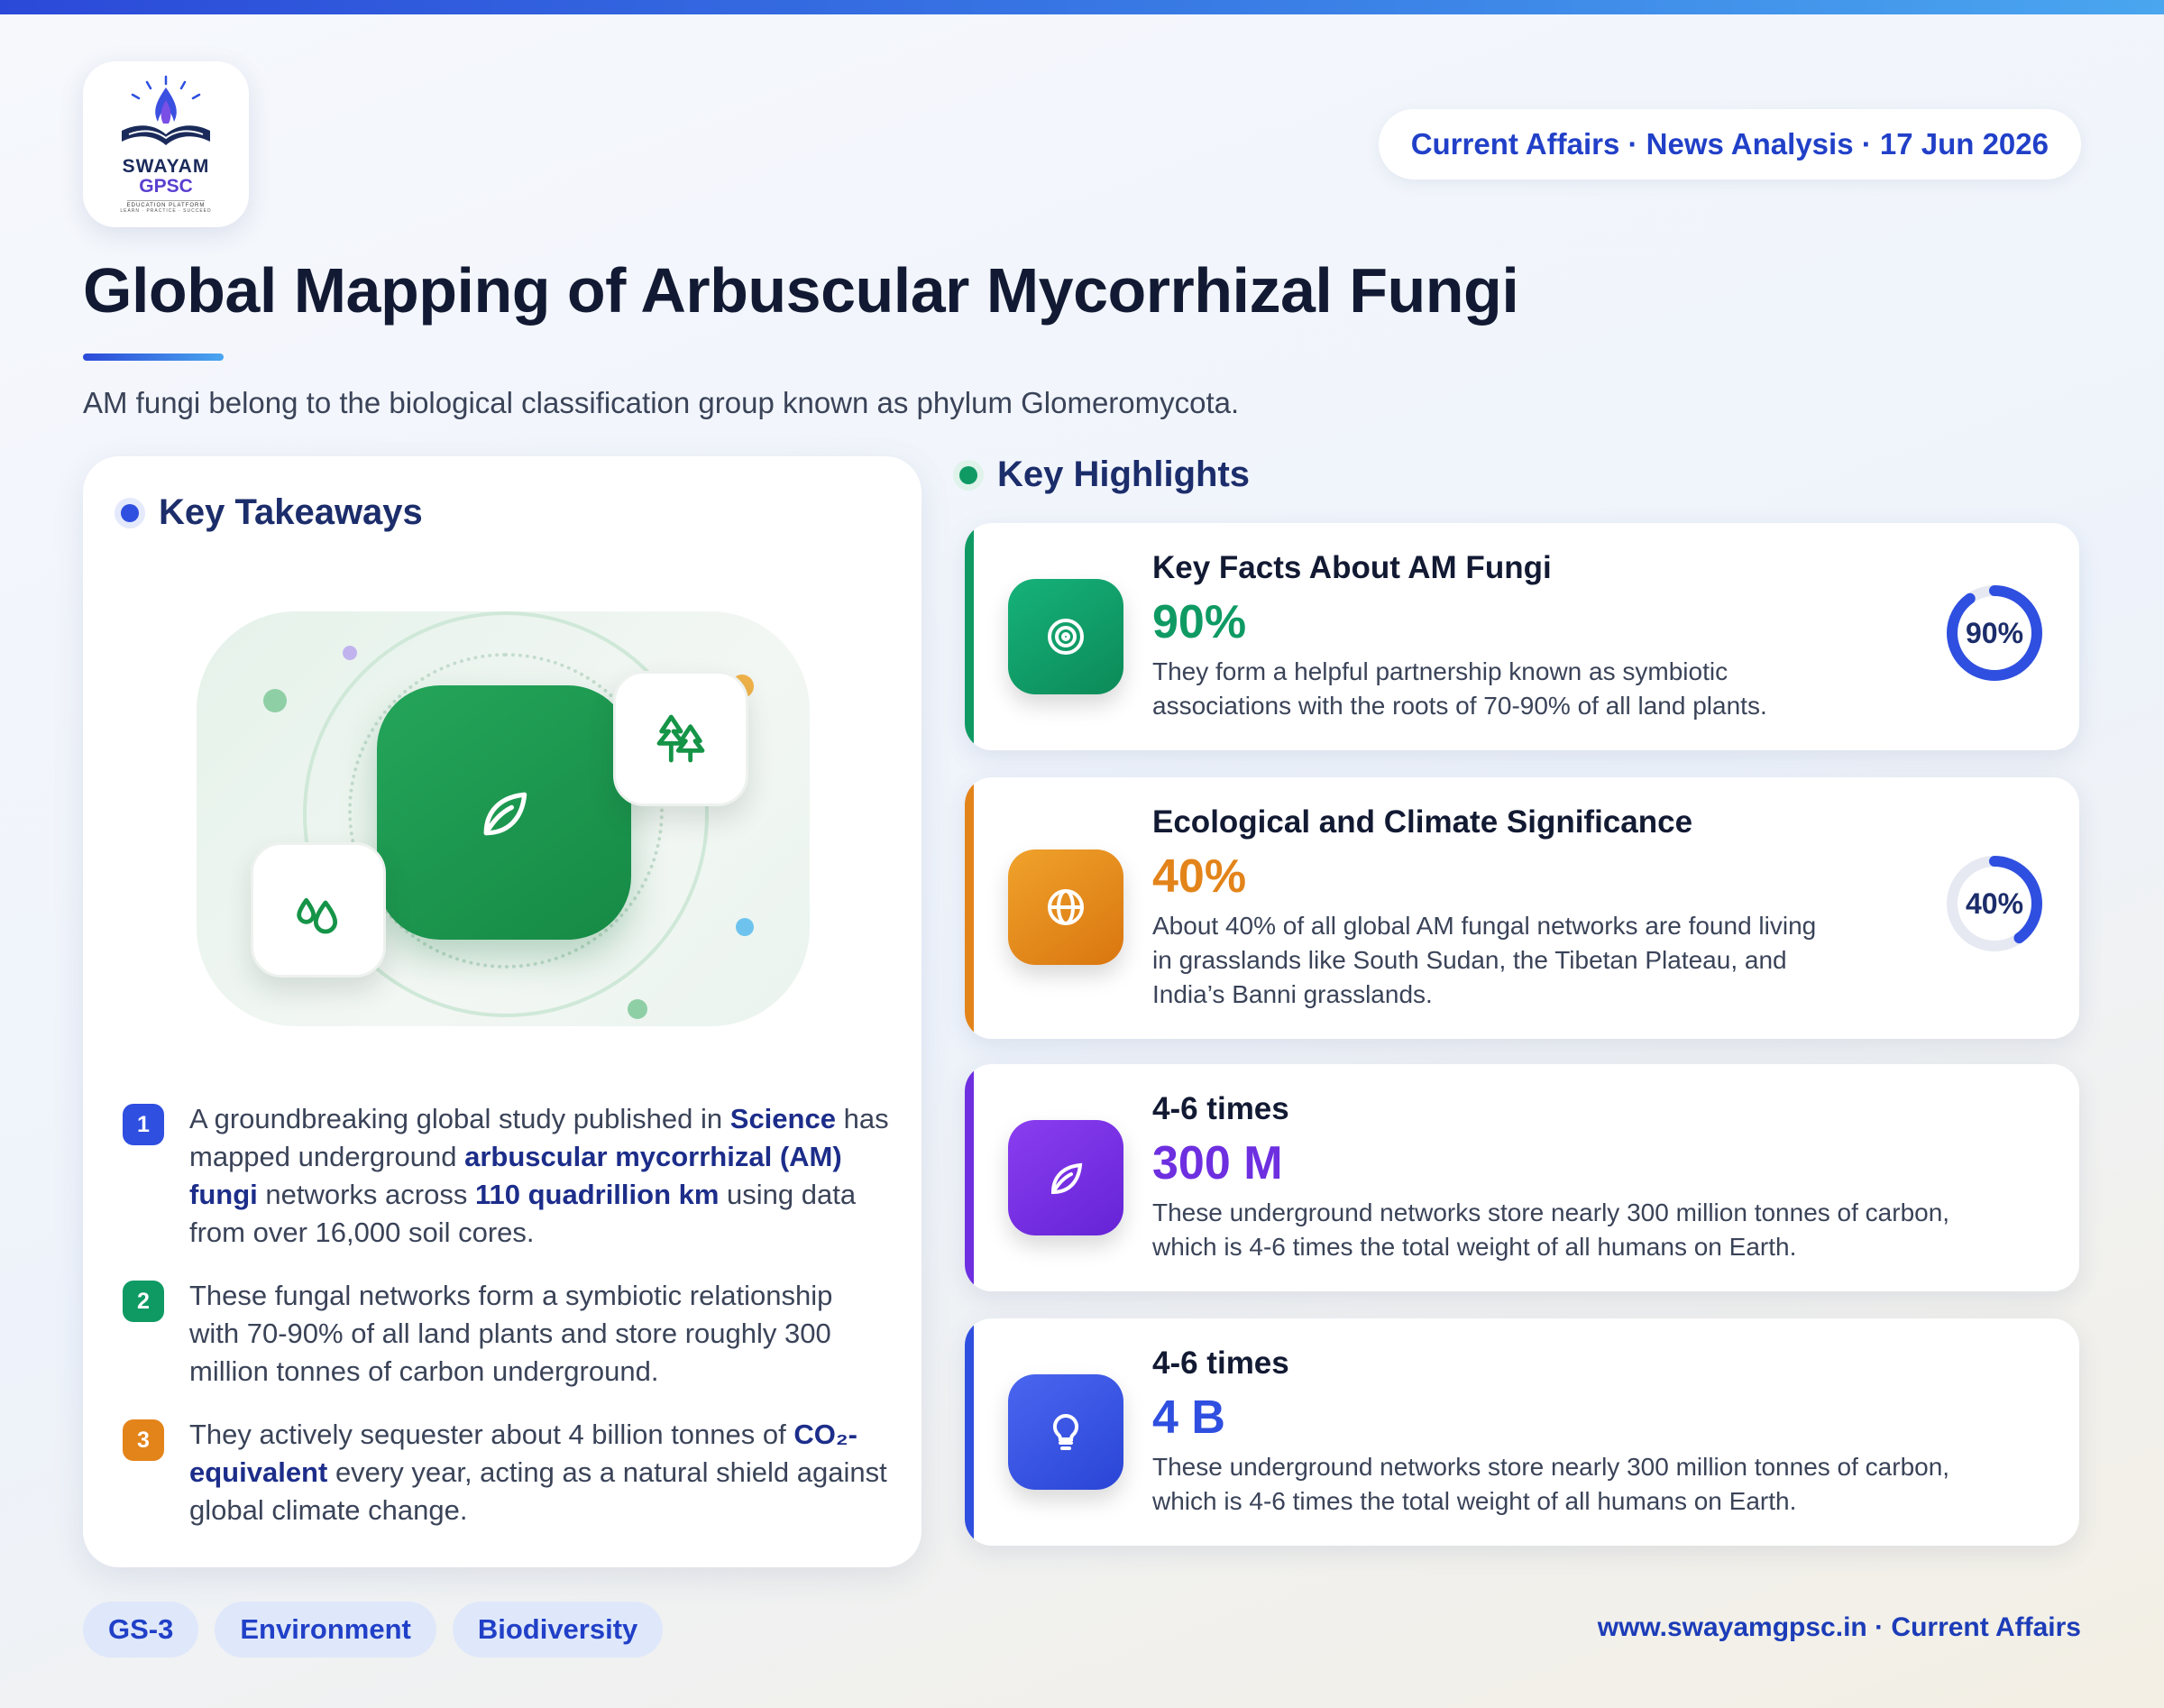 Image resolution: width=2164 pixels, height=1708 pixels. I want to click on takeaway-number: 1, so click(143, 1124).